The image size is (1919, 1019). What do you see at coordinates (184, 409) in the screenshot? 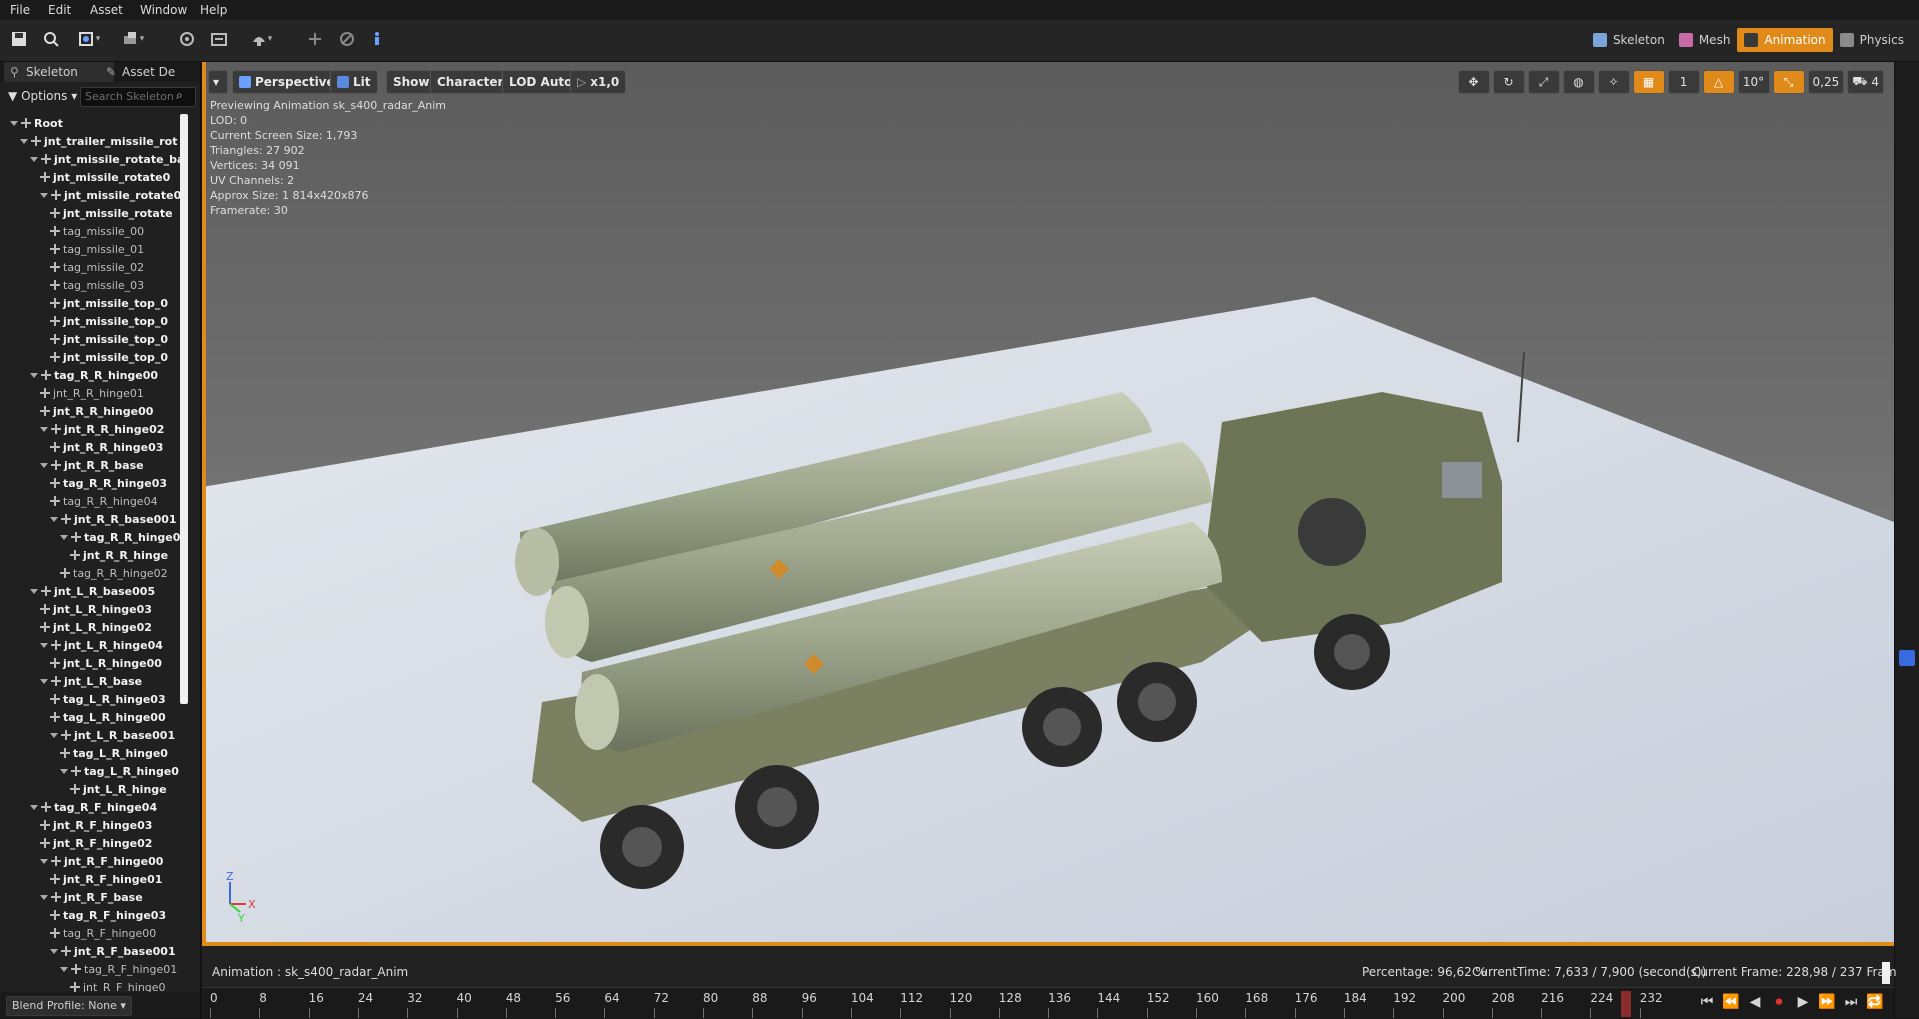
I see `tree-scrollbar` at bounding box center [184, 409].